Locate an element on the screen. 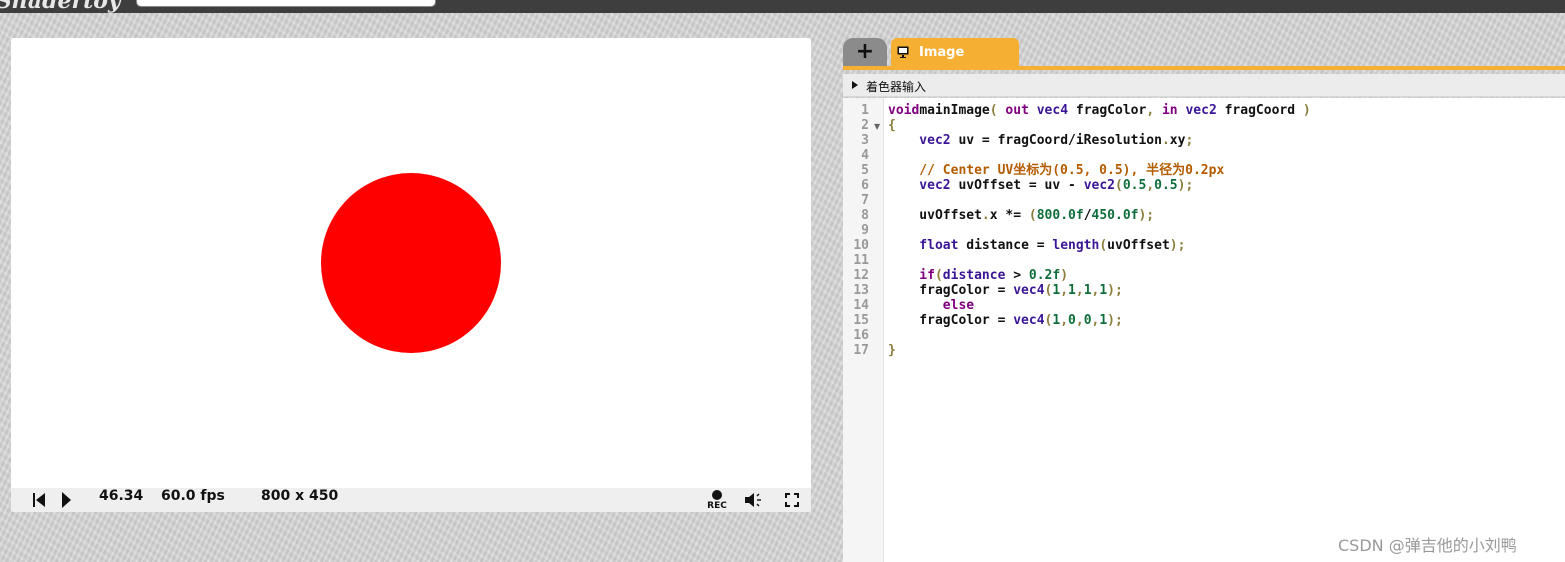  line-number: 6 is located at coordinates (865, 185).